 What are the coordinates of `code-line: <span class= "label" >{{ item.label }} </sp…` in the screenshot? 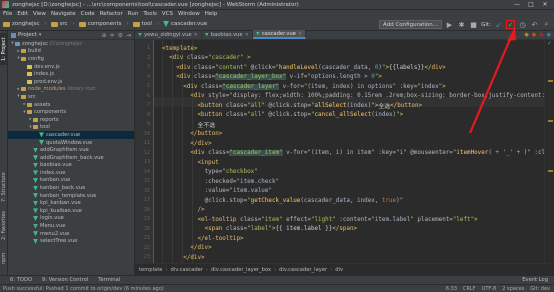 It's located at (349, 230).